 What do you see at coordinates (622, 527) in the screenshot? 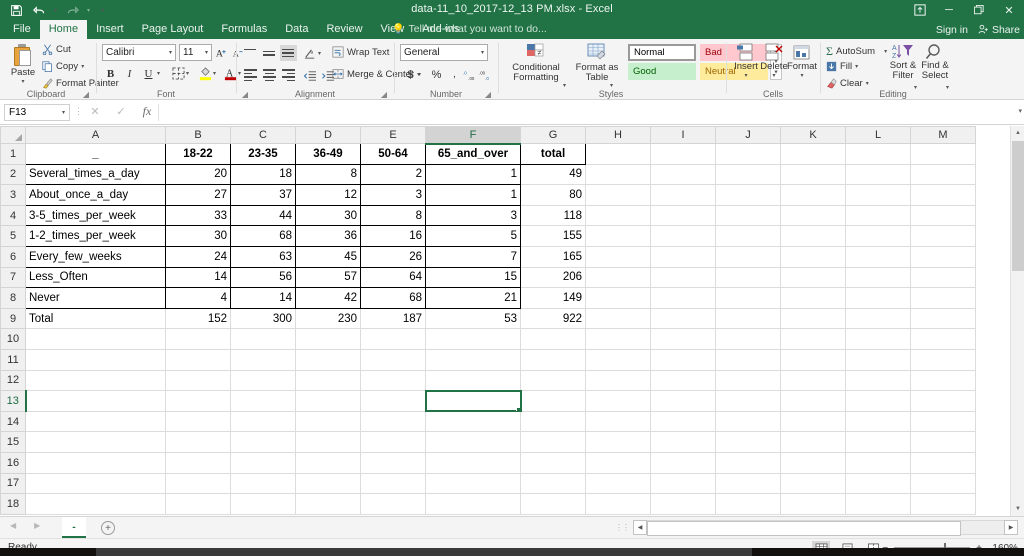
I see `scrollbar-grip-icon: ⋮⋮` at bounding box center [622, 527].